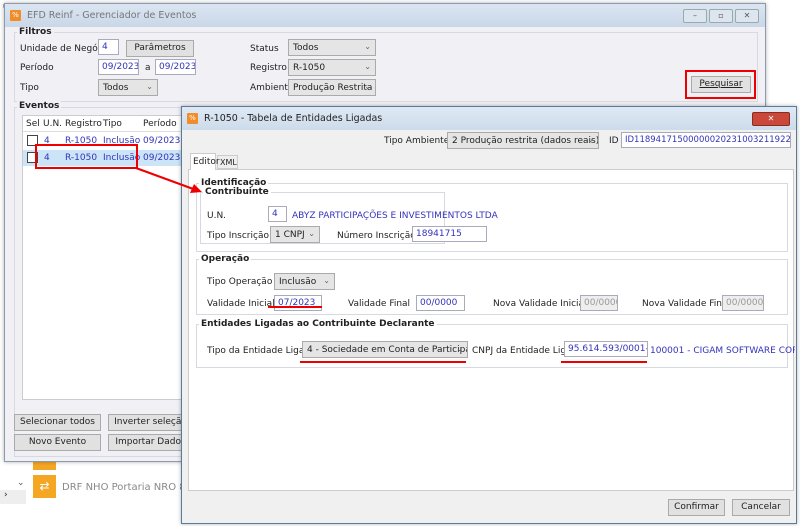 The height and width of the screenshot is (526, 800). I want to click on col-sel: Sel, so click(33, 124).